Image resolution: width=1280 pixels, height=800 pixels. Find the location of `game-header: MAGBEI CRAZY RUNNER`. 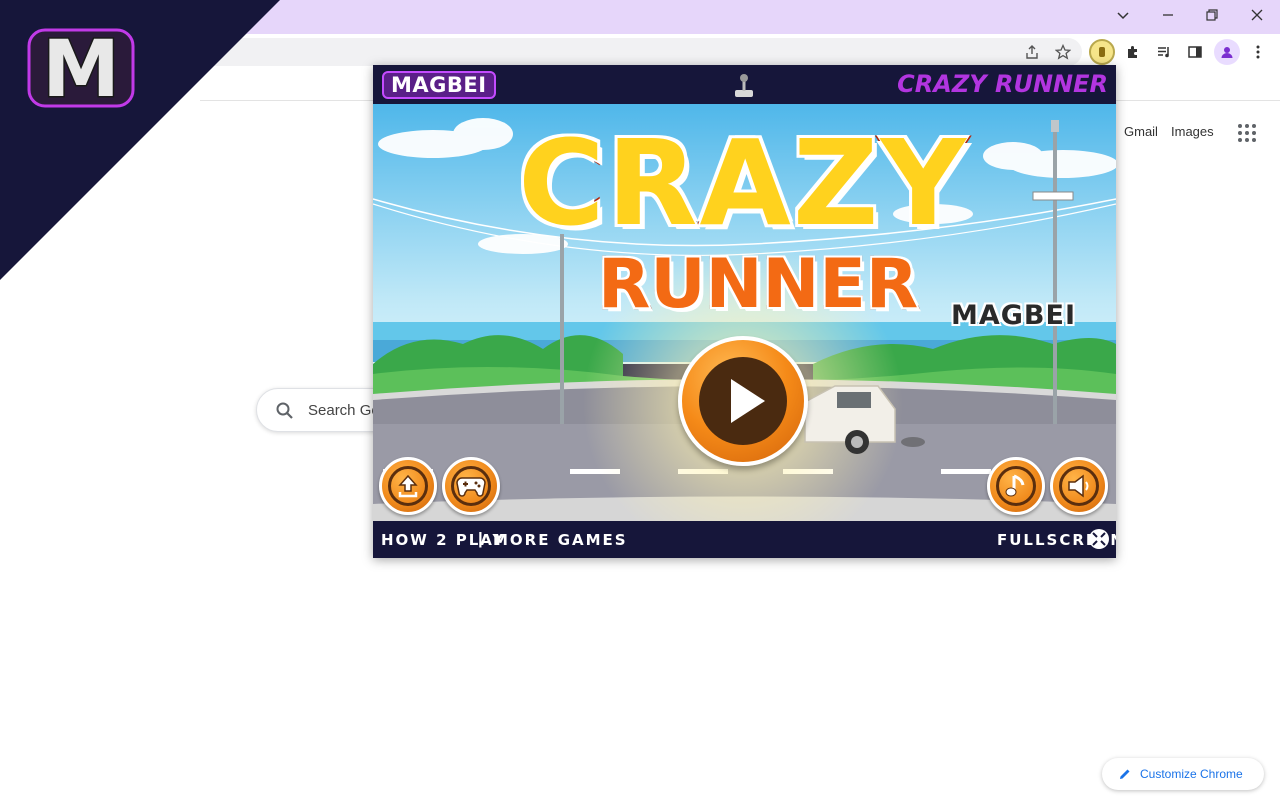

game-header: MAGBEI CRAZY RUNNER is located at coordinates (744, 84).